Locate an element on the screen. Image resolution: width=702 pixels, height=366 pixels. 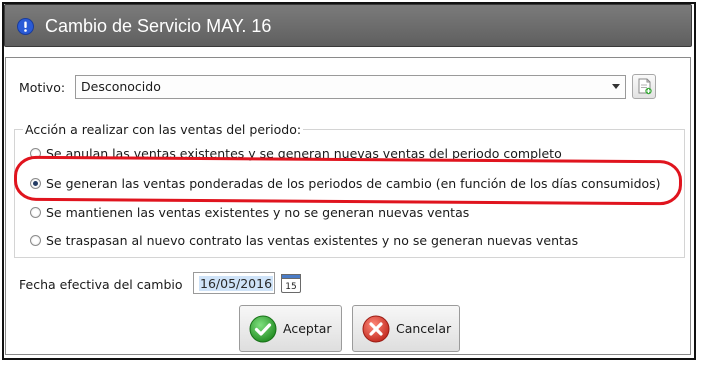
chevron-down-icon is located at coordinates (616, 86).